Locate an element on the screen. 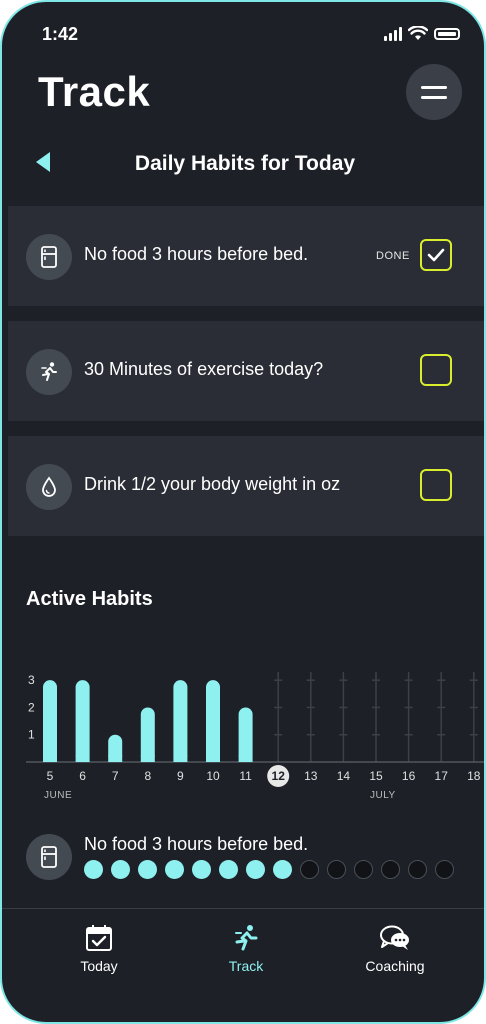 This screenshot has height=1024, width=486. menu-button is located at coordinates (434, 92).